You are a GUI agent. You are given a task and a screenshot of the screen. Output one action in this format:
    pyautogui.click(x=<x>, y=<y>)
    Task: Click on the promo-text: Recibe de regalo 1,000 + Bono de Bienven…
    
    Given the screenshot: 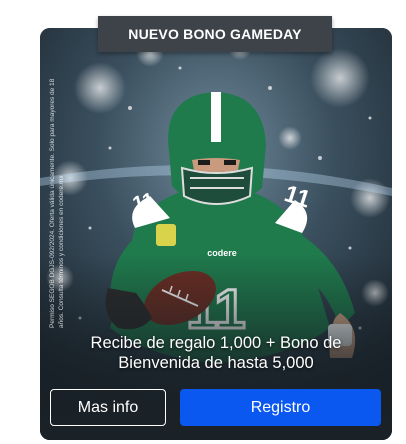 What is the action you would take?
    pyautogui.click(x=216, y=353)
    